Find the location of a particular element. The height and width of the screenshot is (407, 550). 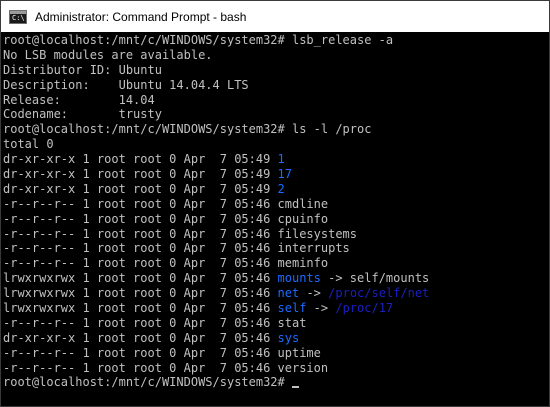

prompt-line: root@localhost:/mnt/c/WINDOWS/system32# is located at coordinates (275, 382).